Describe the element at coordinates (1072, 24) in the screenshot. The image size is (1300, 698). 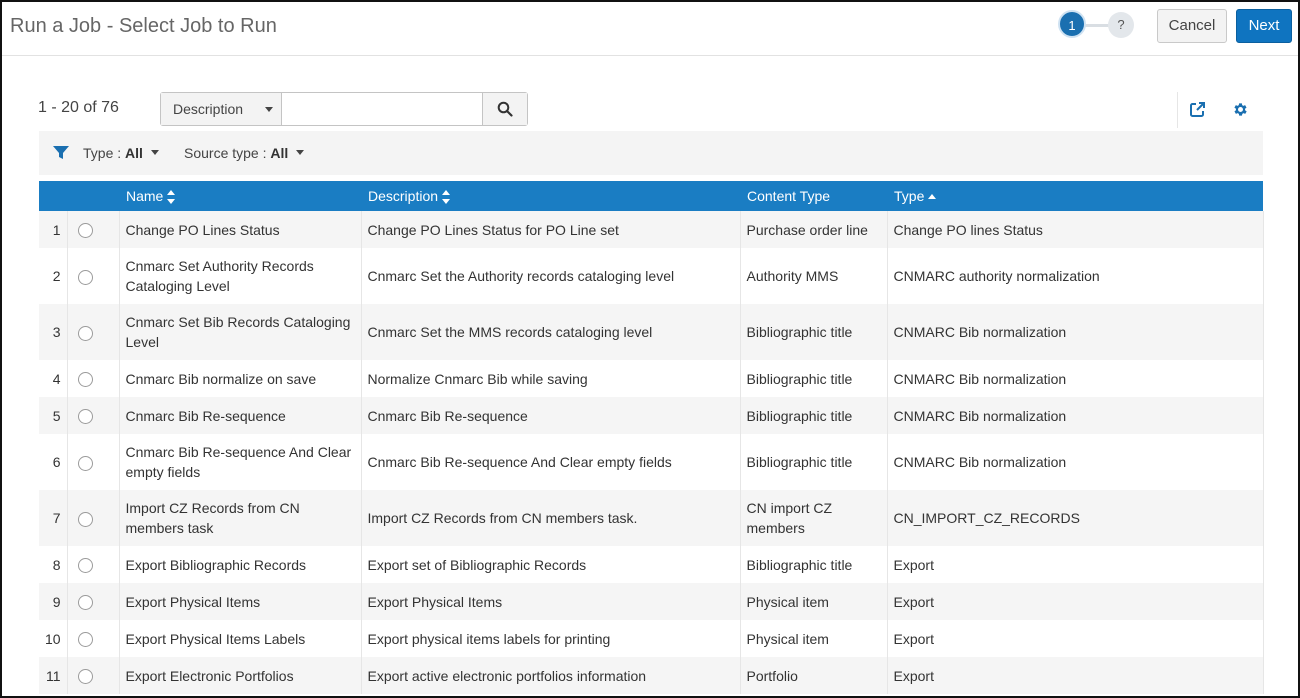
I see `step-1-indicator: 1` at that location.